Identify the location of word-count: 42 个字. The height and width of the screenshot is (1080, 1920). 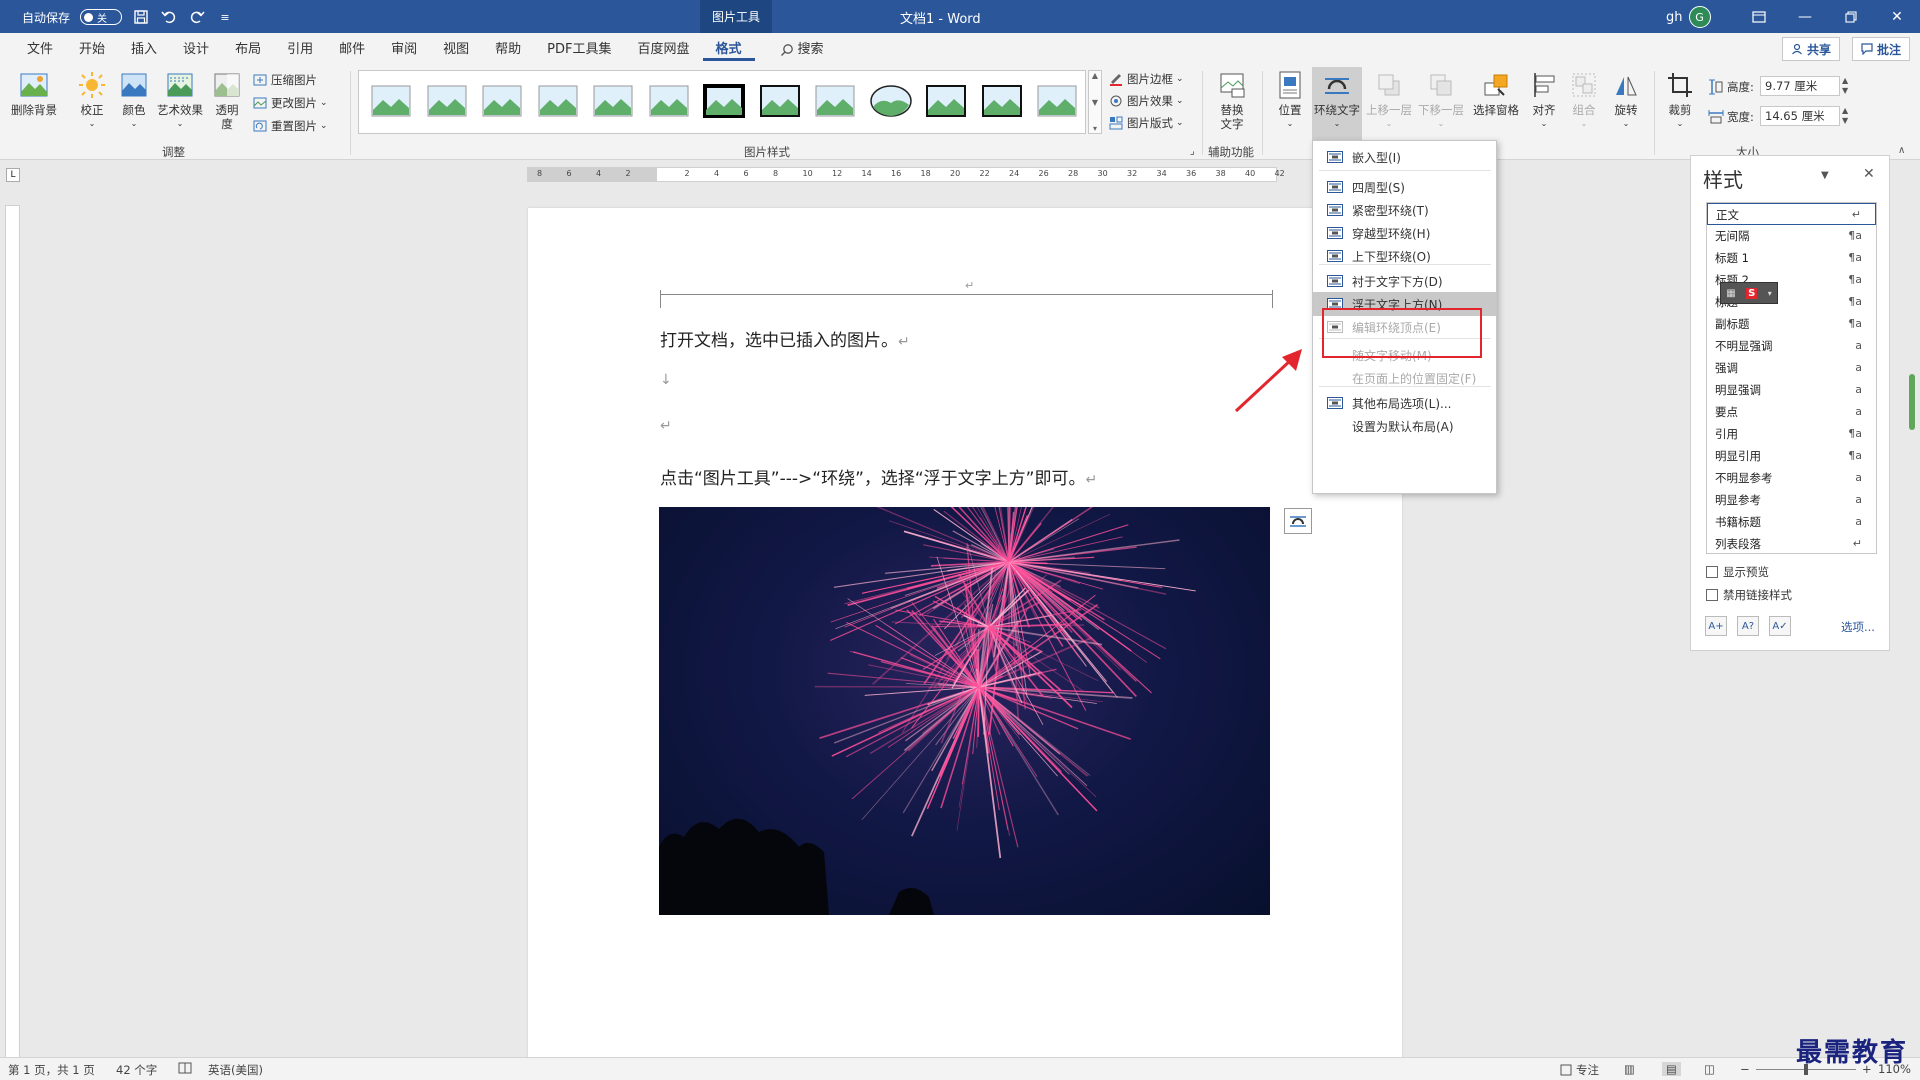
(136, 1070).